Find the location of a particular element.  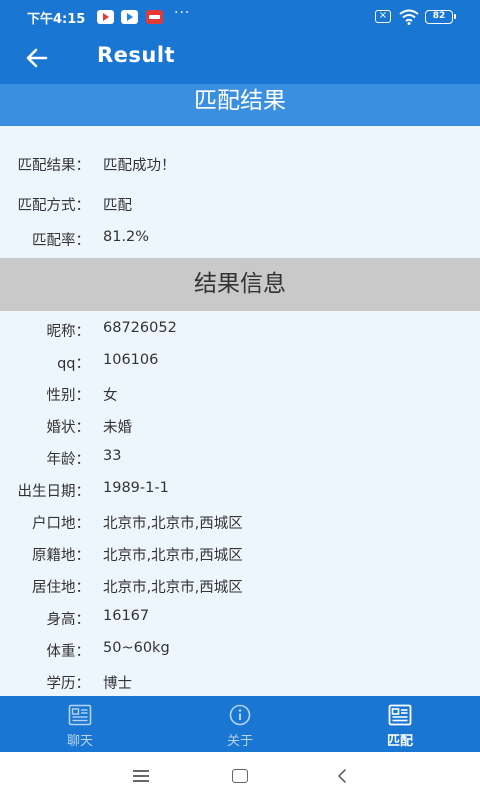

row-label: 婚状： is located at coordinates (68, 428).